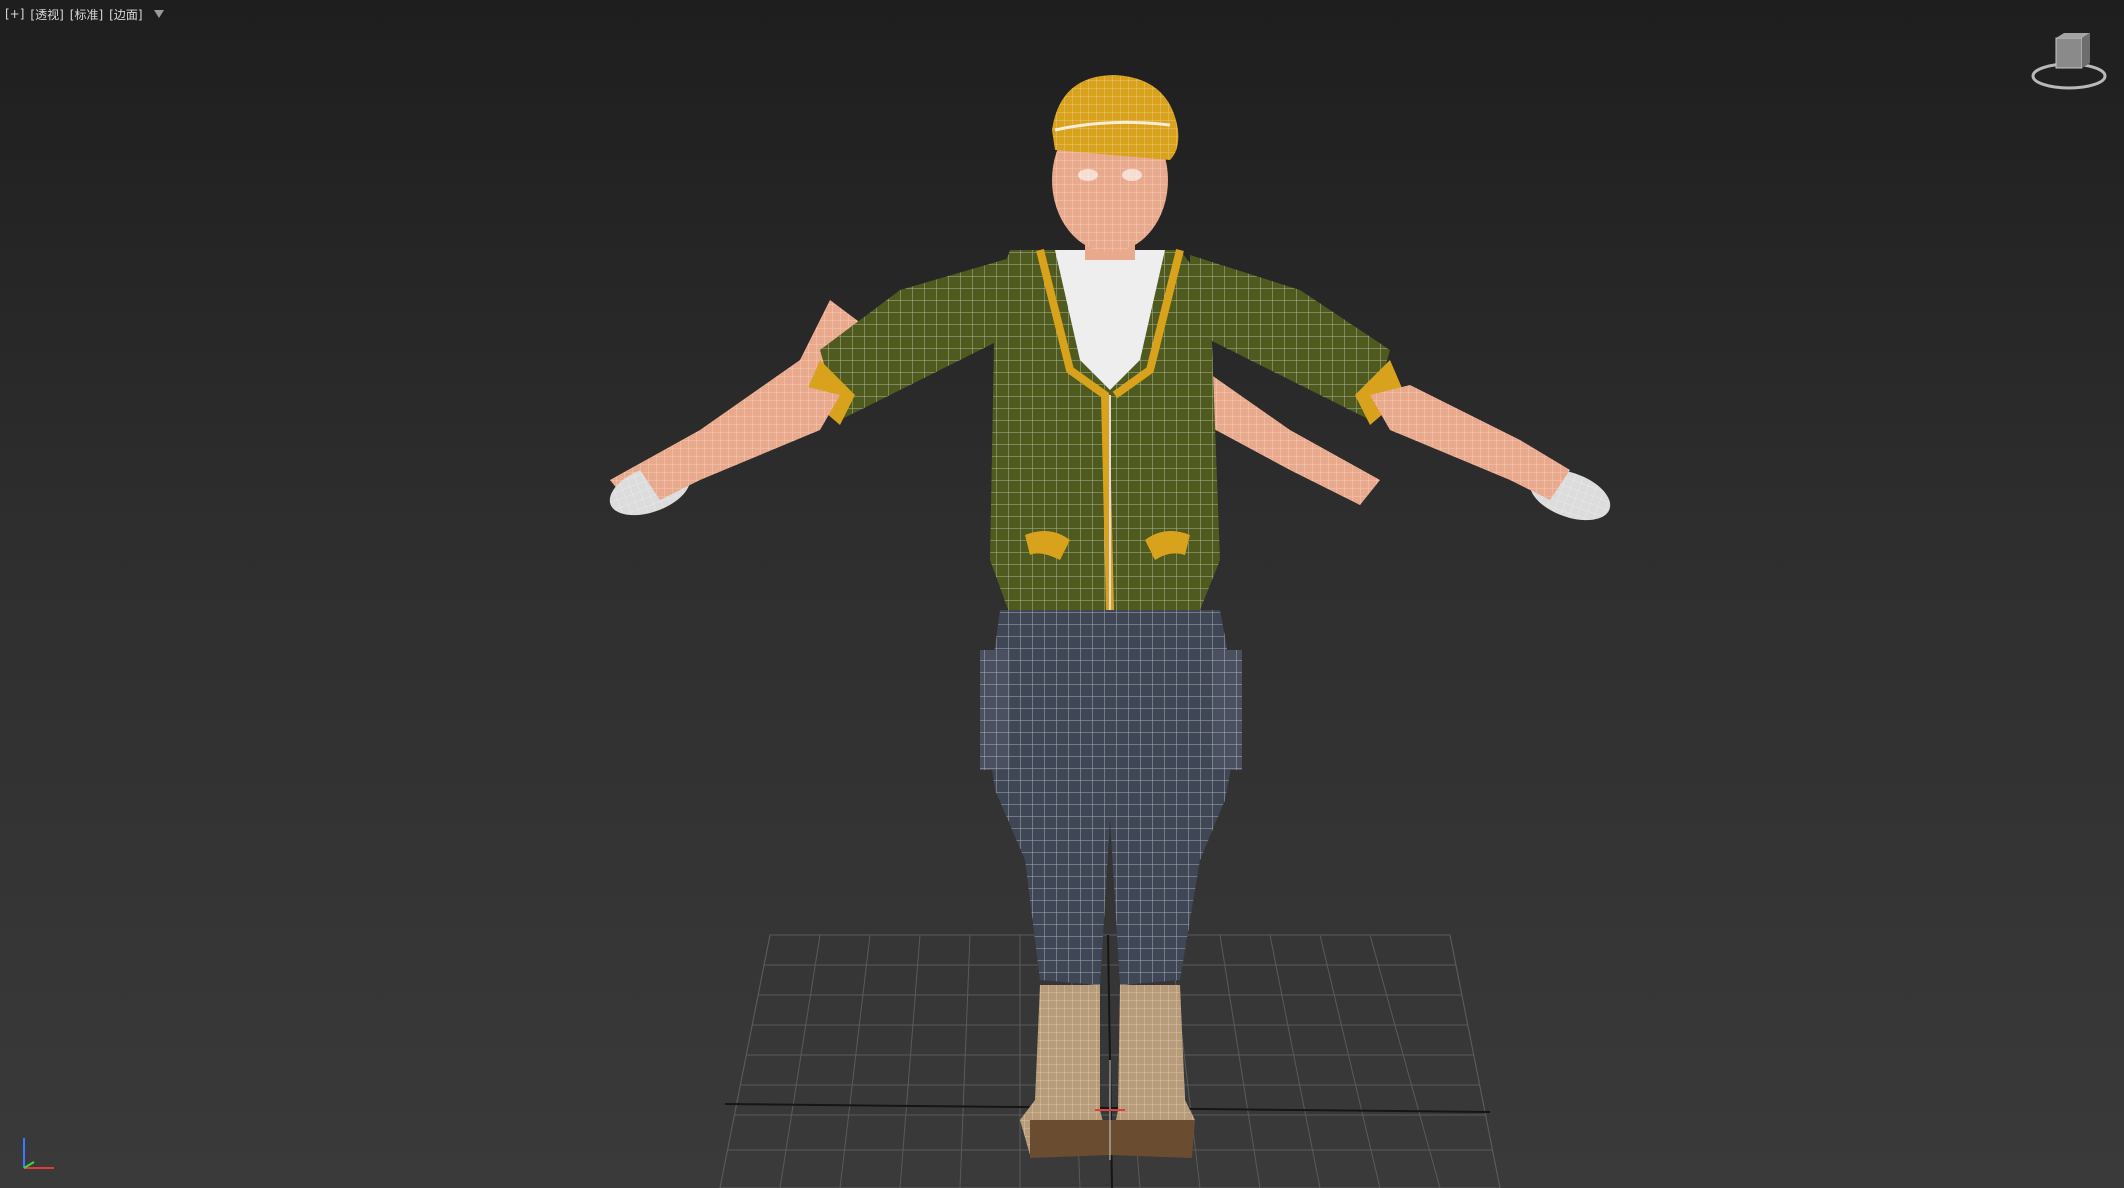  I want to click on viewcube-icon, so click(2069, 63).